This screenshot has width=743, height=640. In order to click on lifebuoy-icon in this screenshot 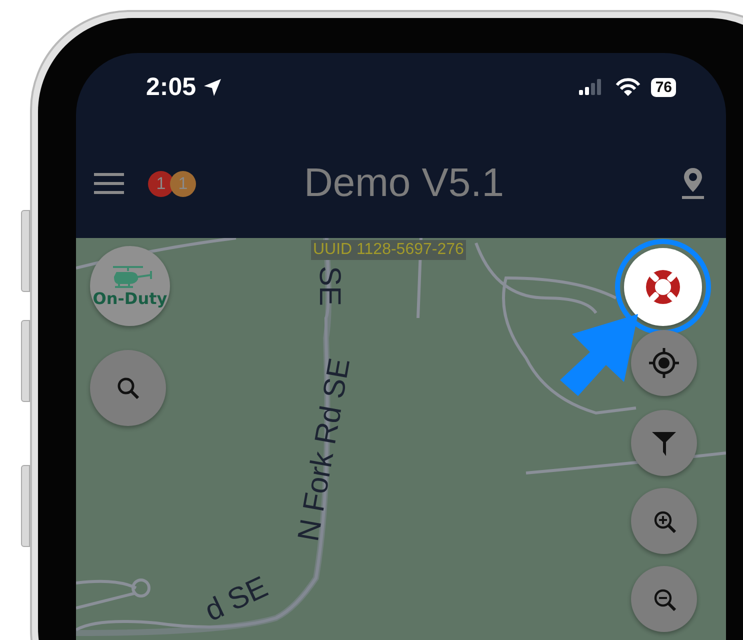, I will do `click(663, 287)`.